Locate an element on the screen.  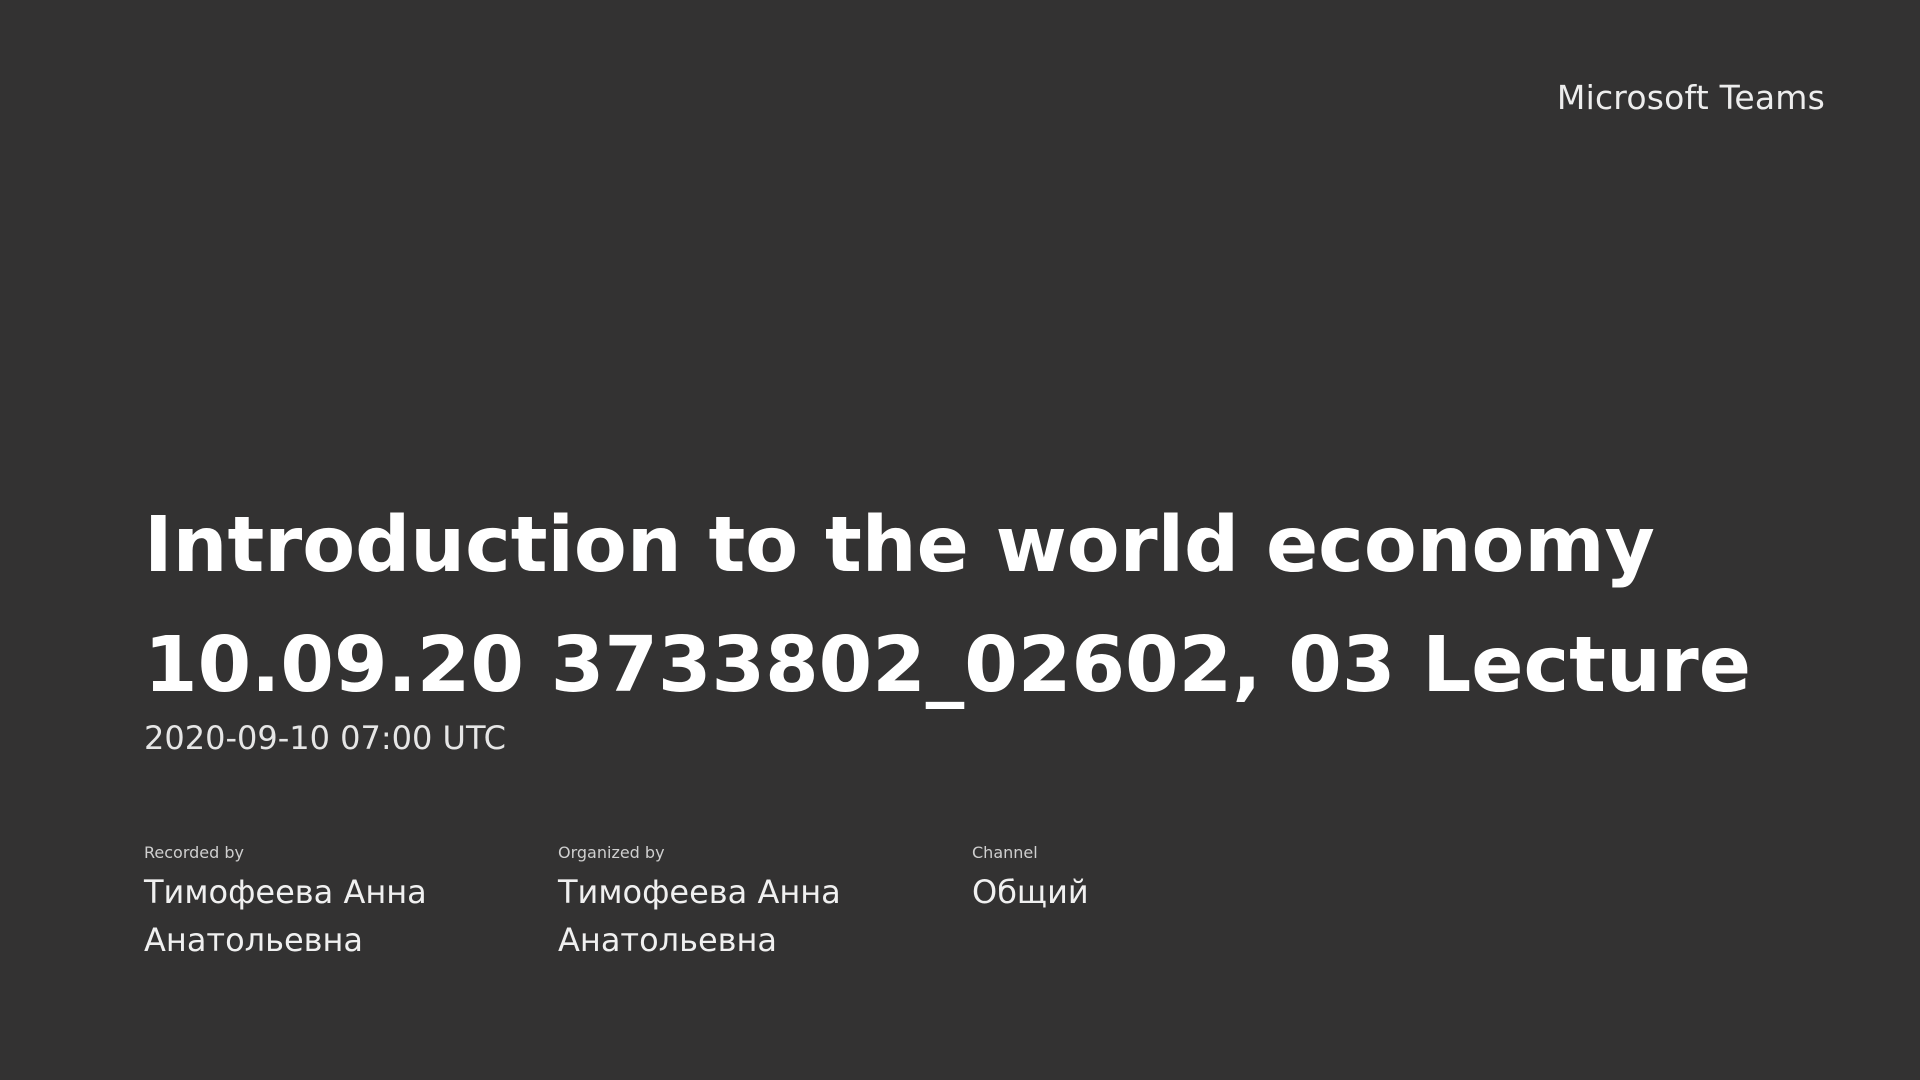
recorded-by-value: Тимофеева Анна Анатольевна is located at coordinates (285, 916).